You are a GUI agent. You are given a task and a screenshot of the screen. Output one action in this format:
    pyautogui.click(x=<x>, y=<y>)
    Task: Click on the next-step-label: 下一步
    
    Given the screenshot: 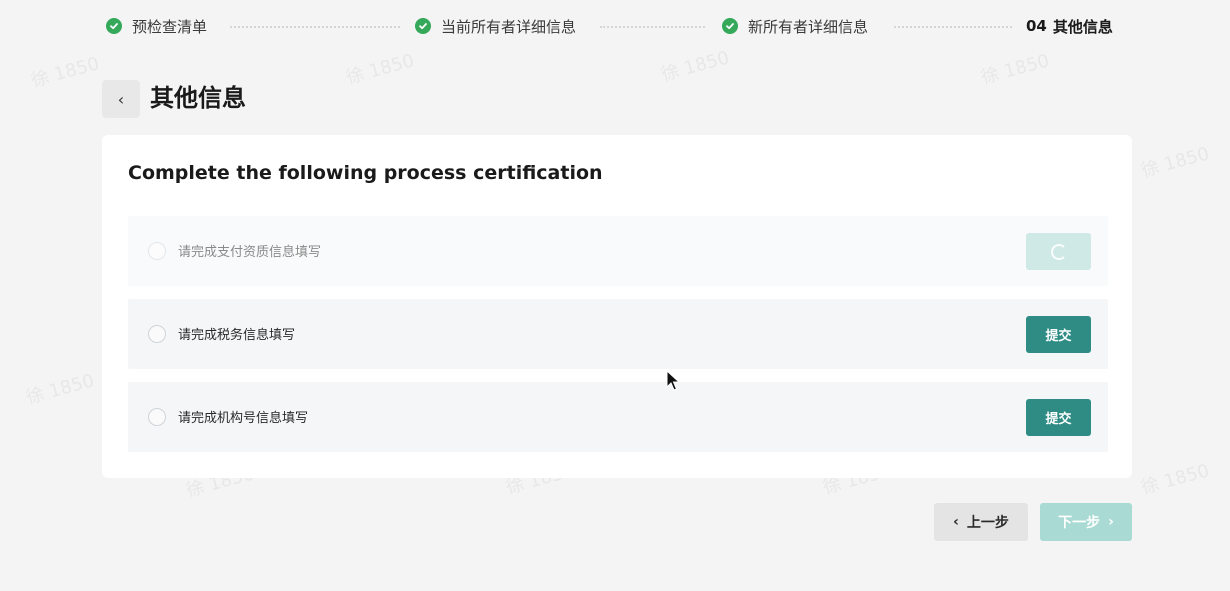 What is the action you would take?
    pyautogui.click(x=1079, y=523)
    